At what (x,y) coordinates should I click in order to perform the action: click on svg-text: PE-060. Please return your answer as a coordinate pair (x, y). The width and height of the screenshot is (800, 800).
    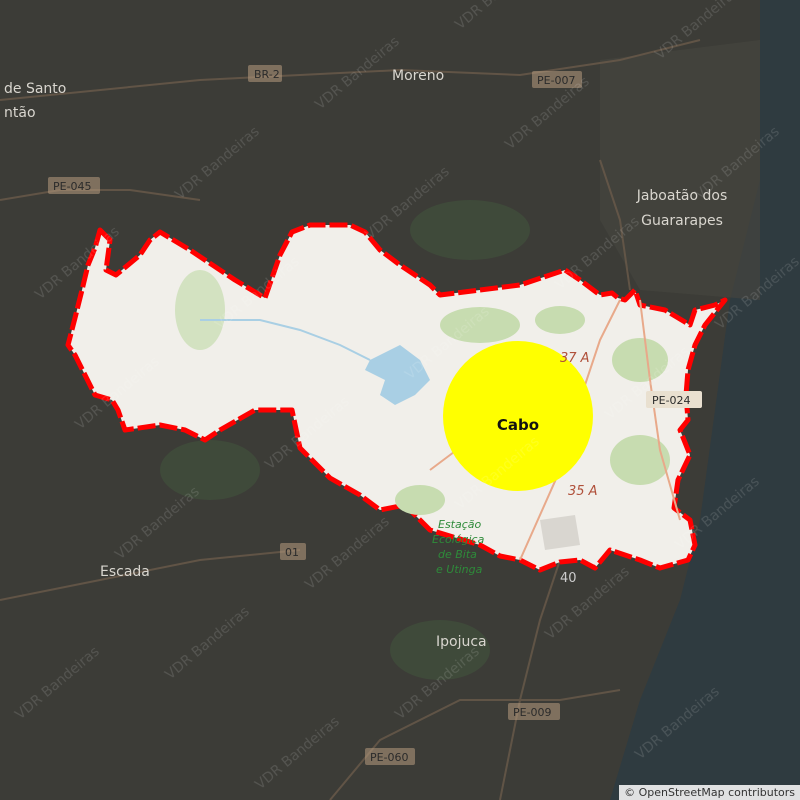
    Looking at the image, I should click on (389, 757).